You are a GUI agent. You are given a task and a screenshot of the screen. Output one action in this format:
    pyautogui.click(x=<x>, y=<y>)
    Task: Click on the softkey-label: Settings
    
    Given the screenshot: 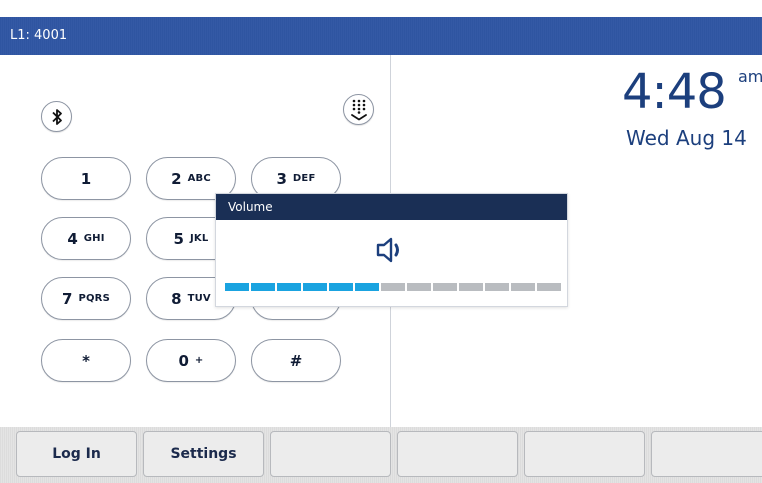 What is the action you would take?
    pyautogui.click(x=203, y=454)
    